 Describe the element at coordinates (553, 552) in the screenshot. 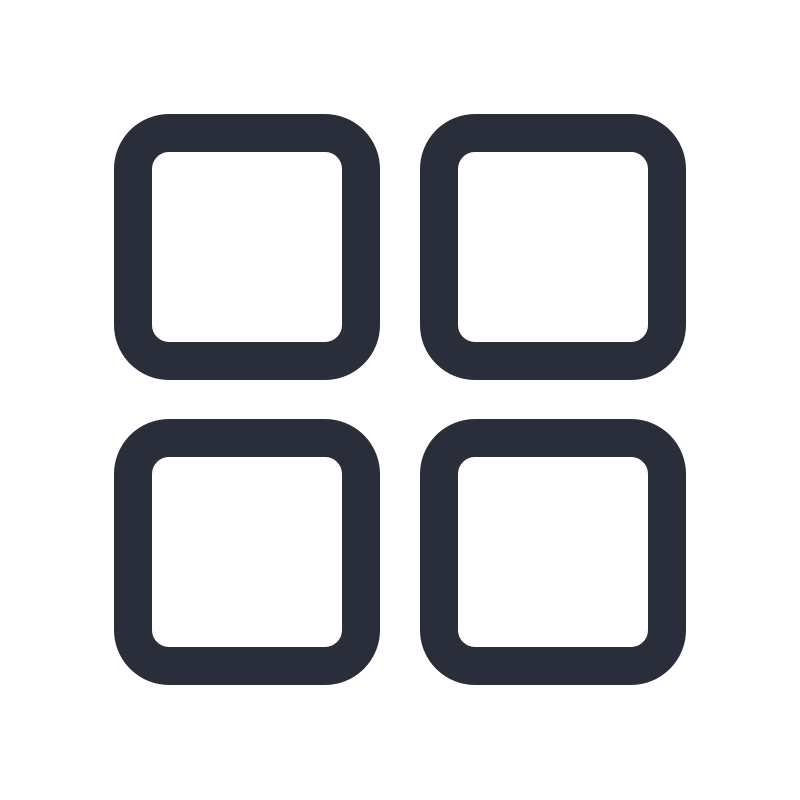

I see `grid-tile-bottom-right` at that location.